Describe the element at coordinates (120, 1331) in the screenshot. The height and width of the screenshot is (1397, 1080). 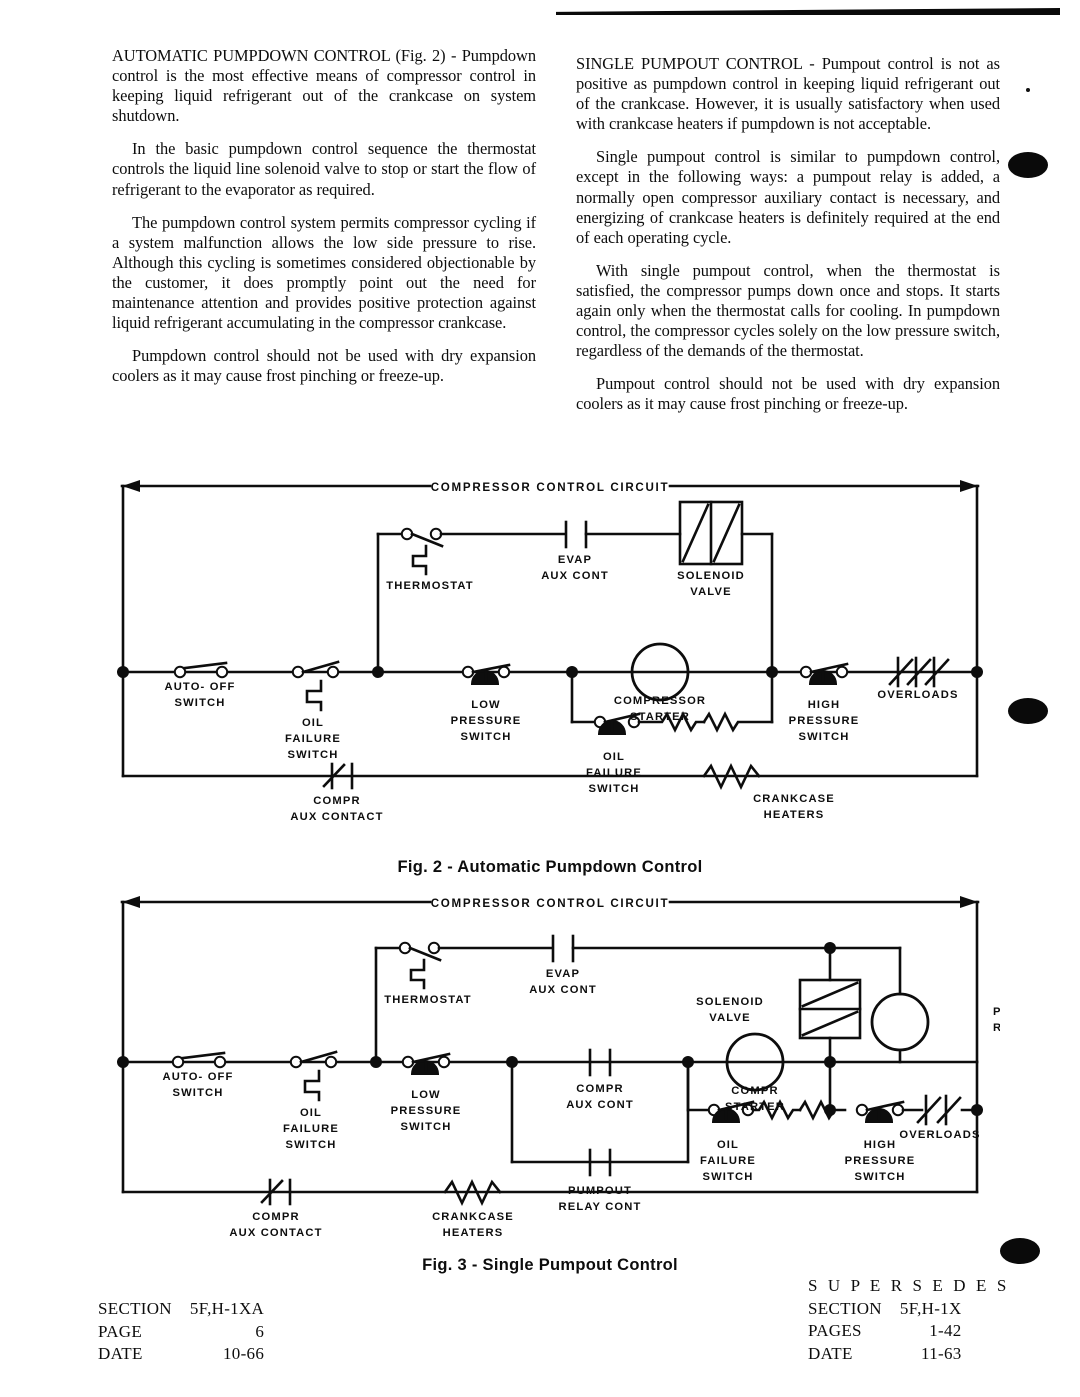
I see `footer-left-key-page: PAGE` at that location.